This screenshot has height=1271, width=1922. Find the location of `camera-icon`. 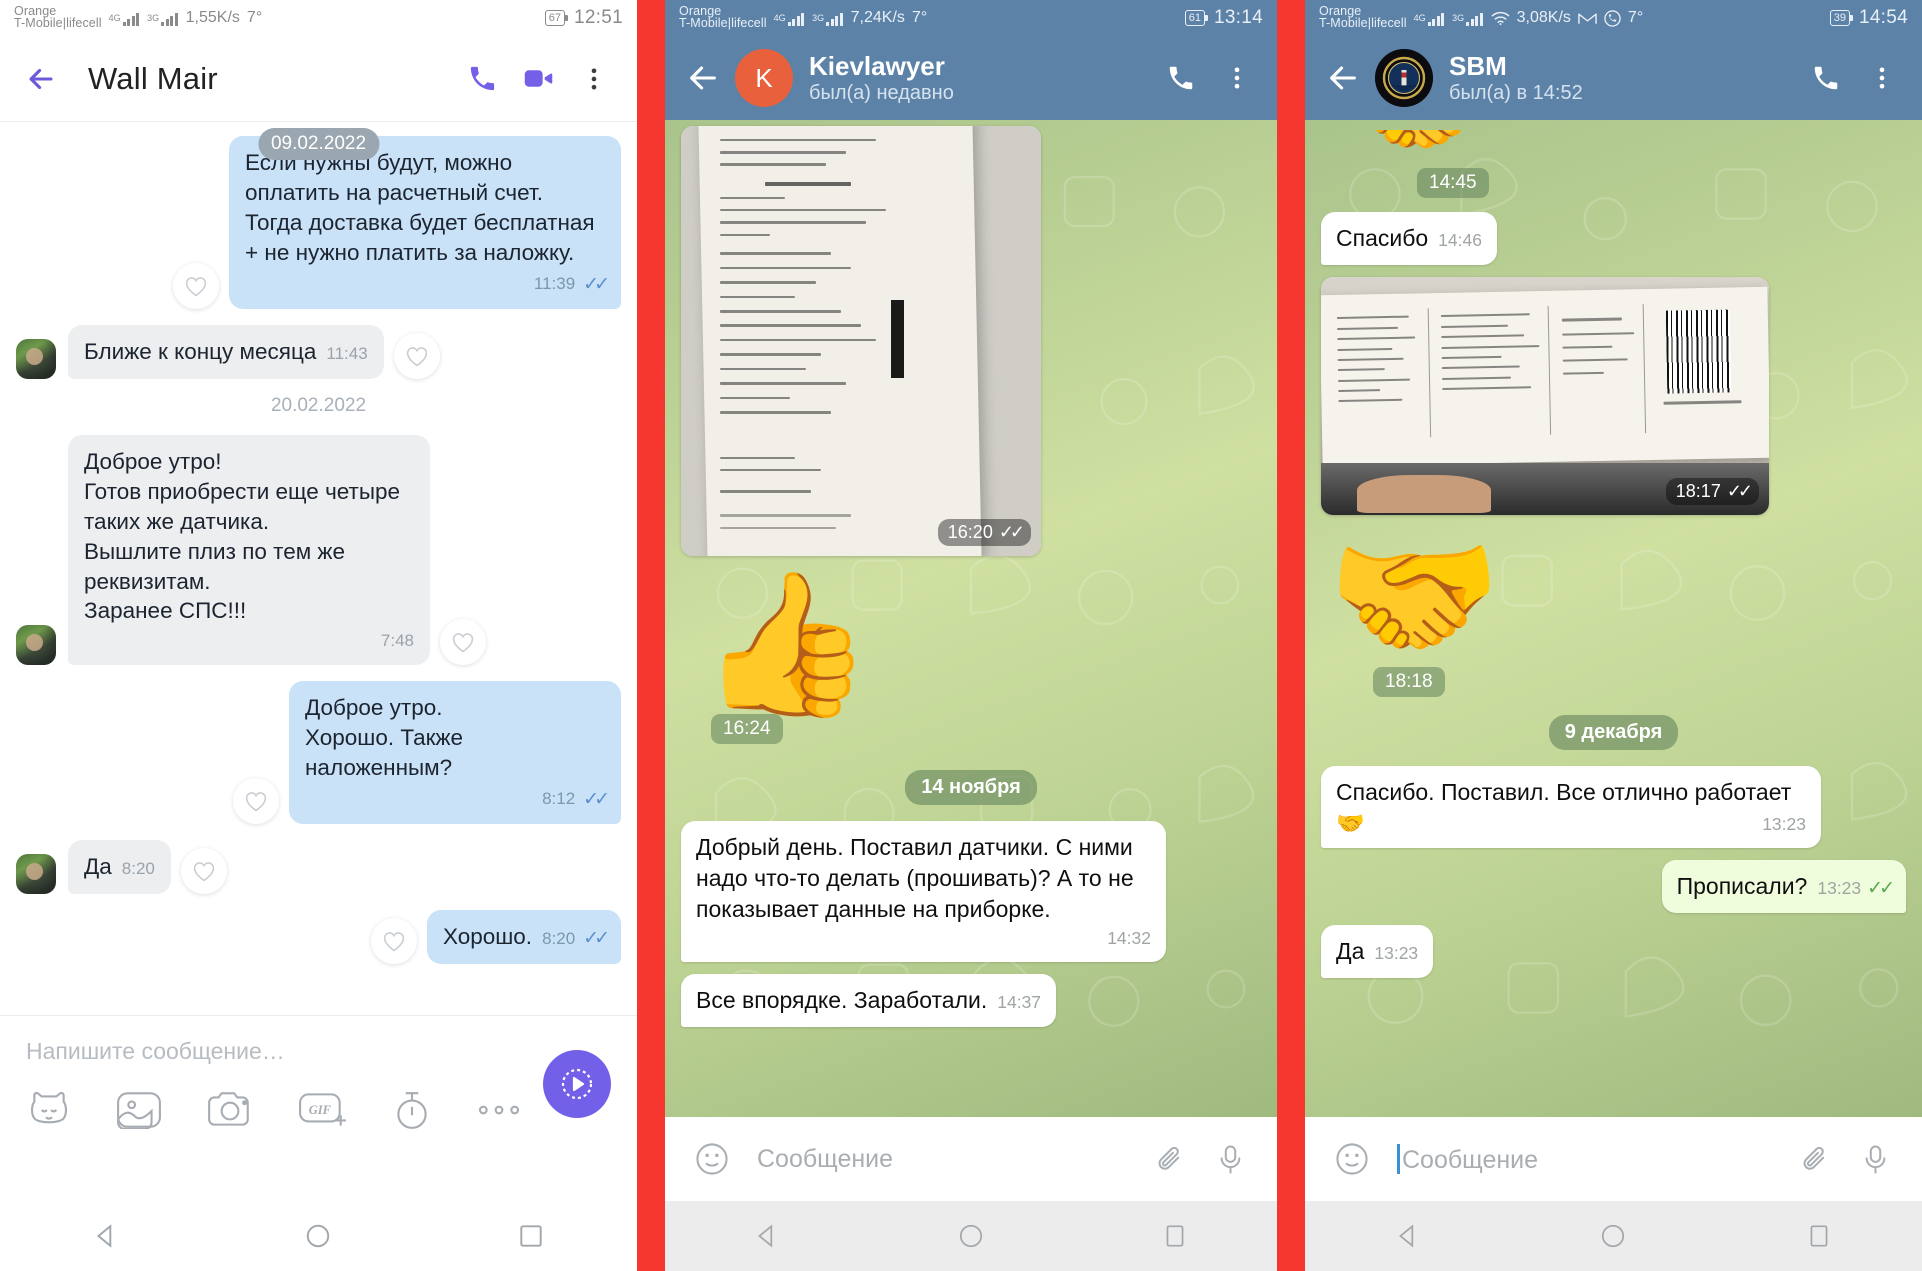

camera-icon is located at coordinates (230, 1110).